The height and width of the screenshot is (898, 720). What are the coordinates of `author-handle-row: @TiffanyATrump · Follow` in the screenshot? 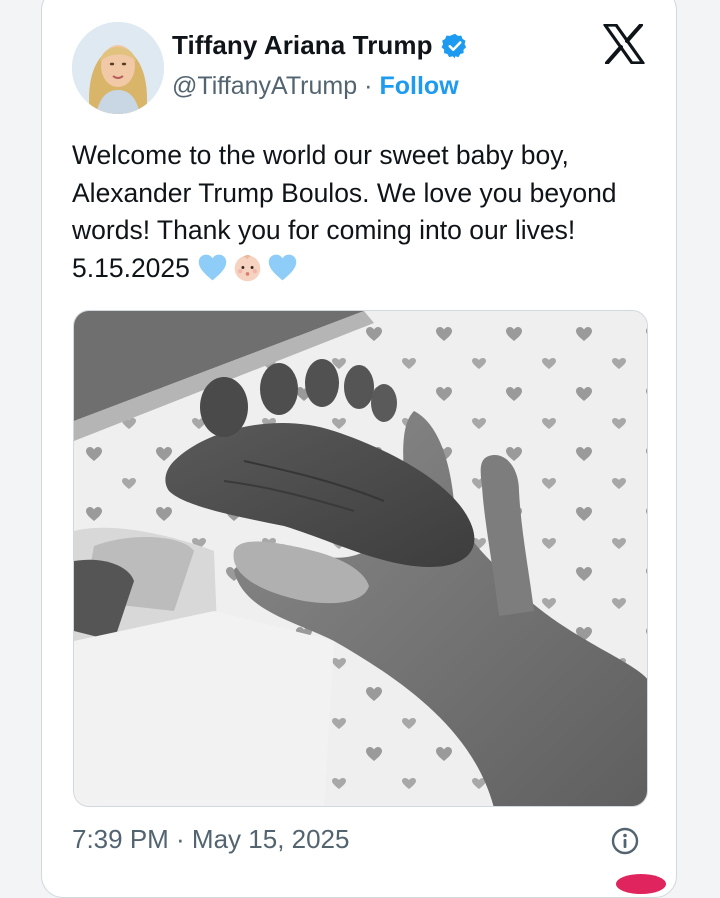 It's located at (315, 86).